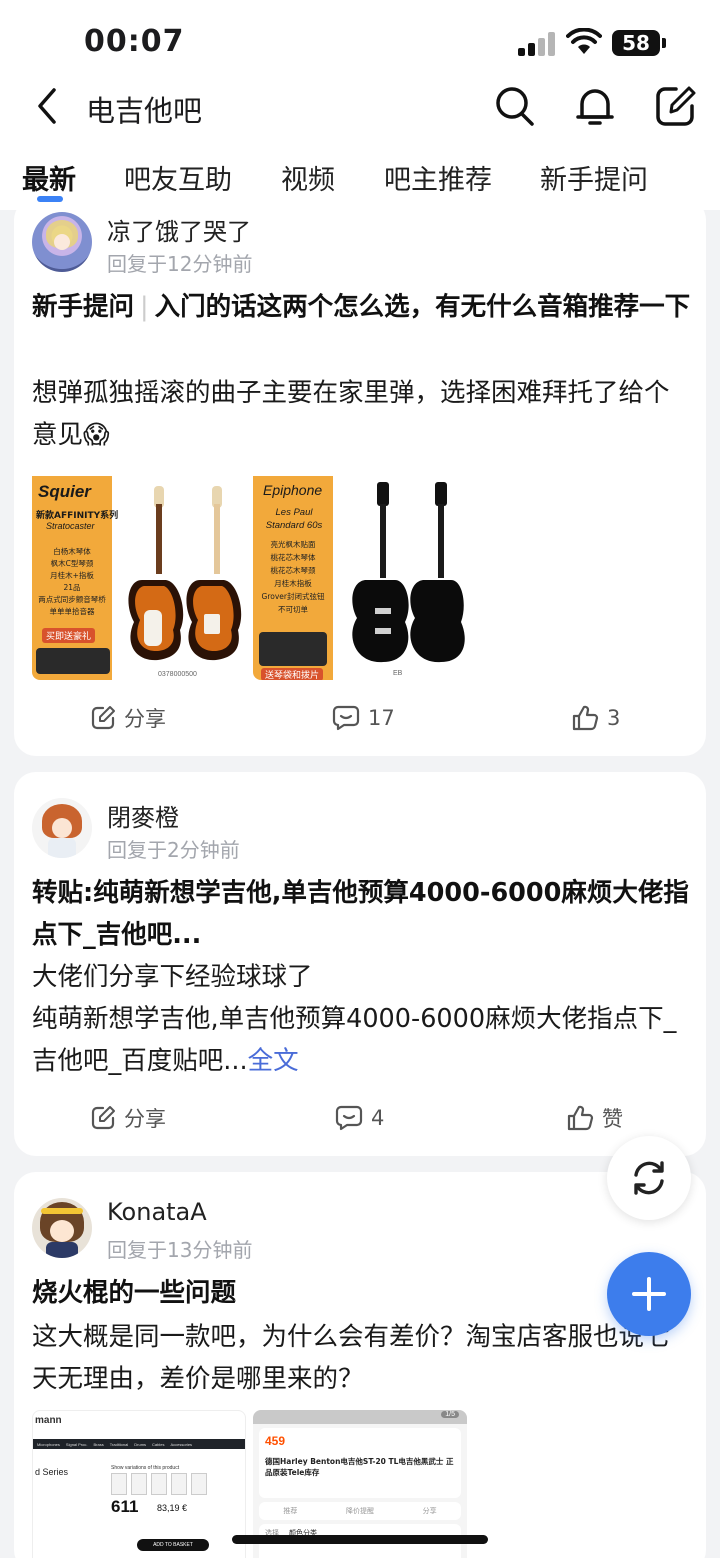  I want to click on new-post-button, so click(649, 1294).